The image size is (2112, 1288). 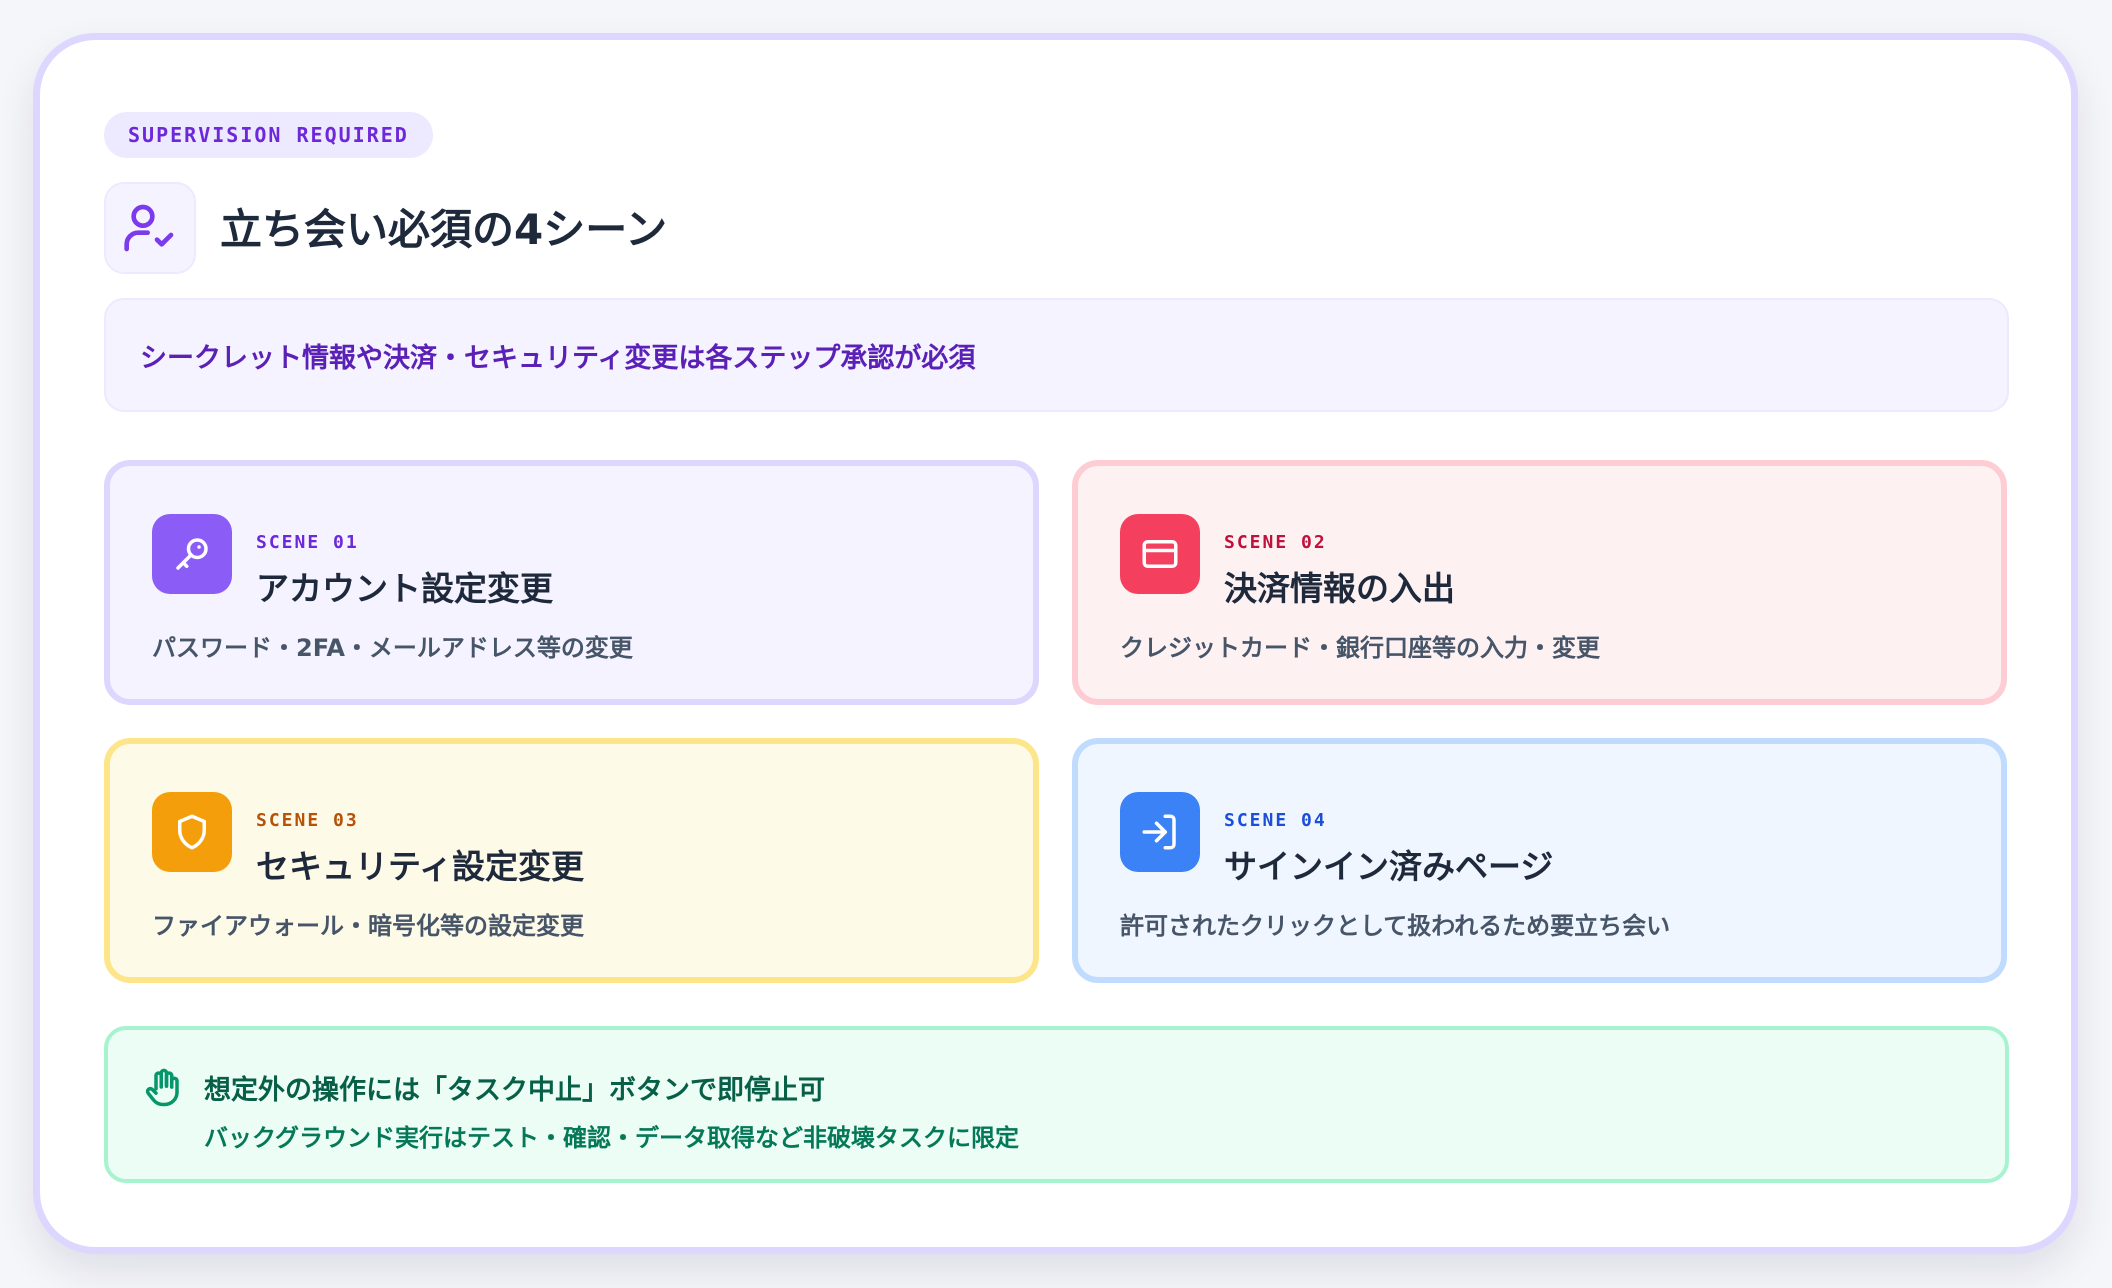 I want to click on scene-description: ファイアウォール・暗号化等の設定変更, so click(x=368, y=926).